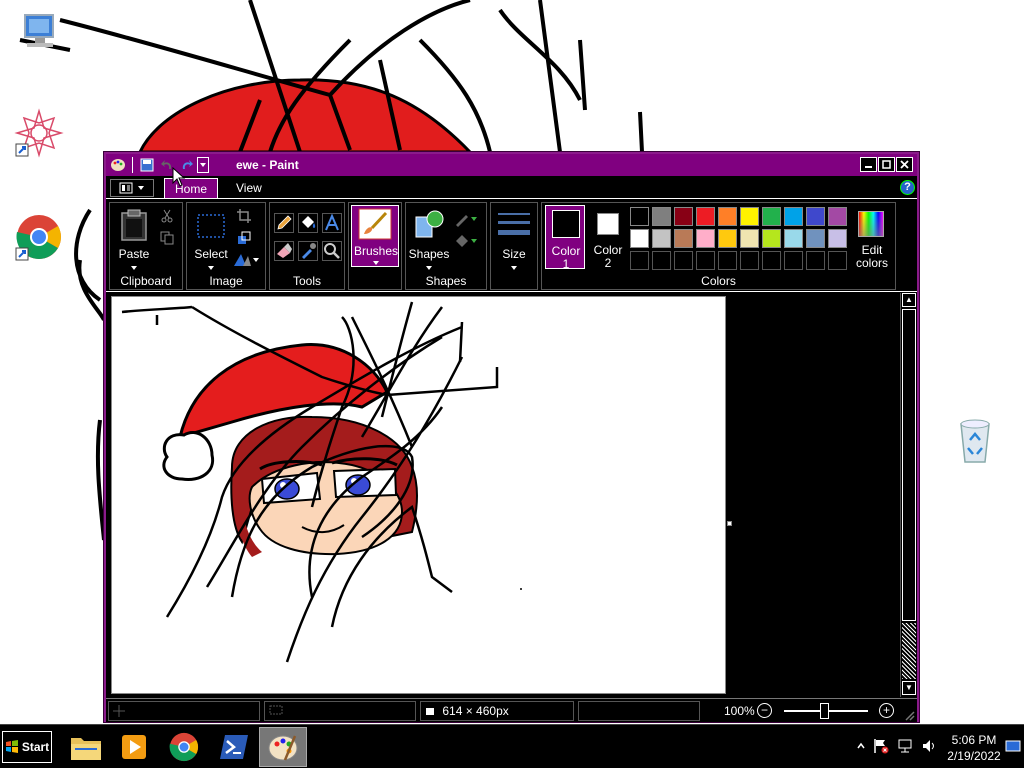 Image resolution: width=1024 pixels, height=768 pixels. What do you see at coordinates (284, 223) in the screenshot?
I see `pencil-tool` at bounding box center [284, 223].